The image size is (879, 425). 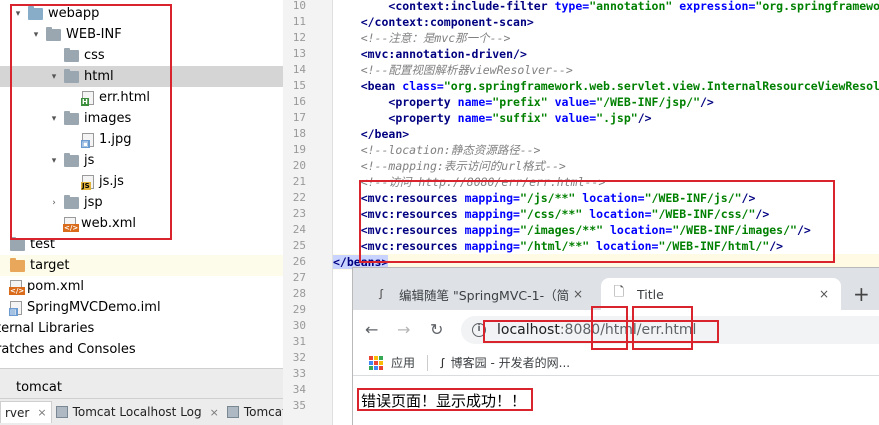 What do you see at coordinates (111, 181) in the screenshot?
I see `tree-item-label: js.js` at bounding box center [111, 181].